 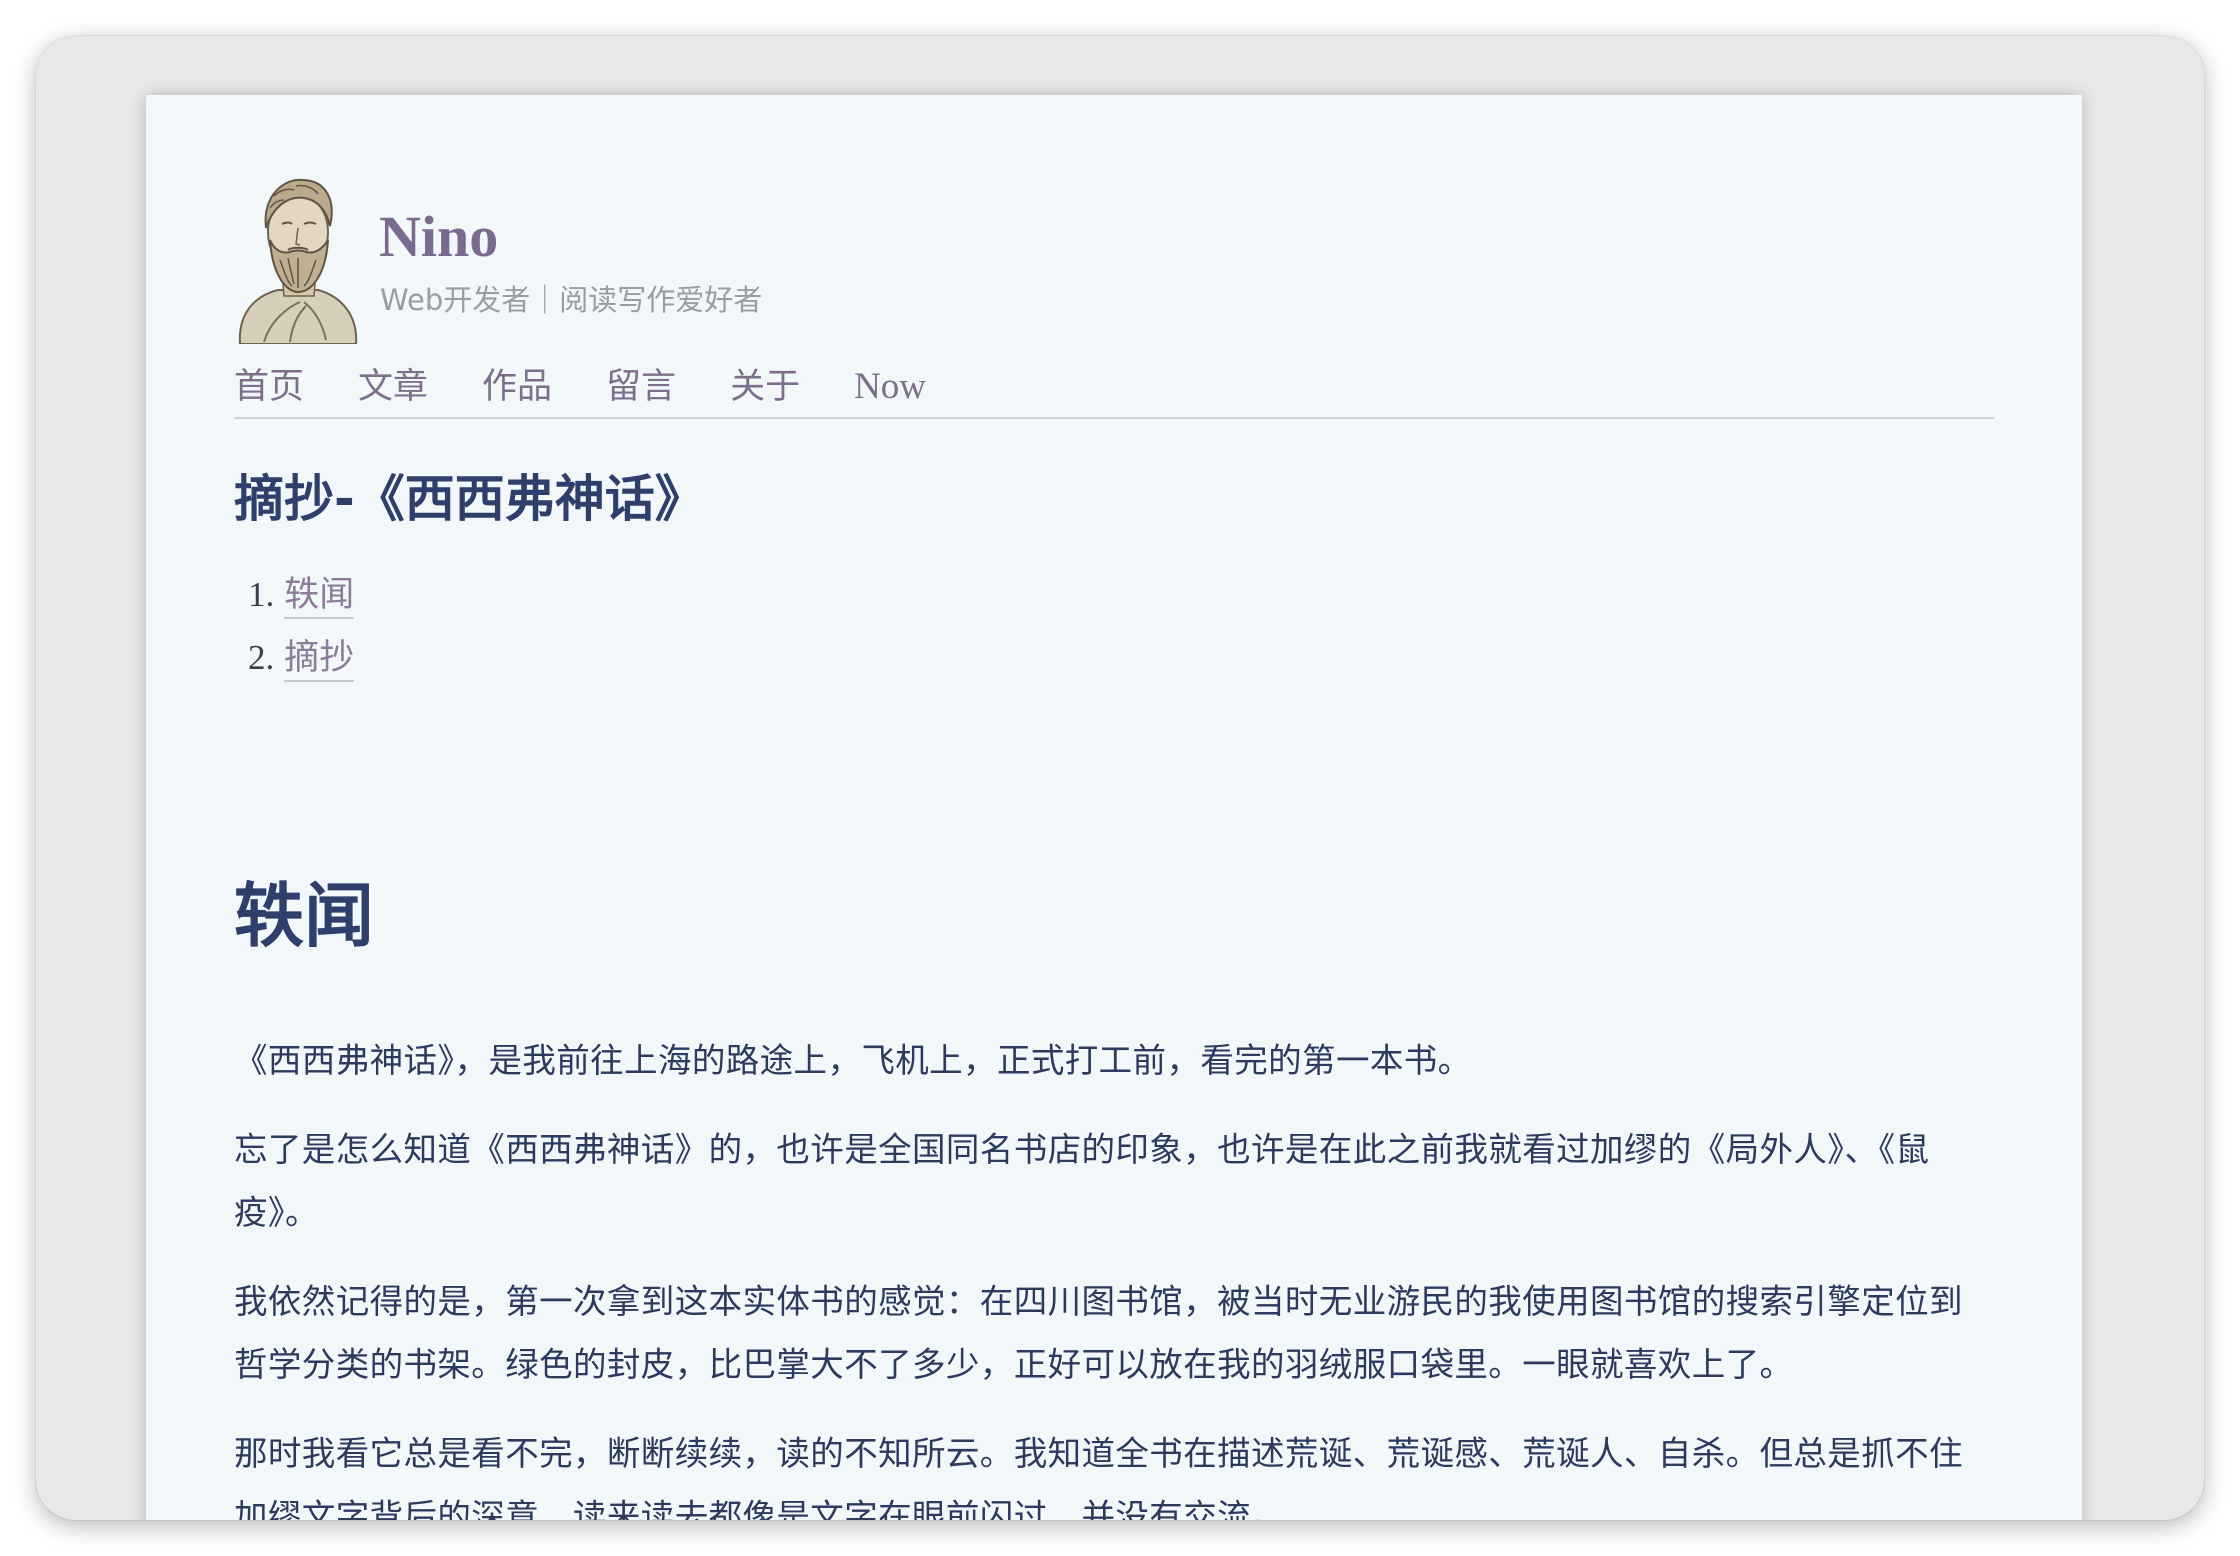 What do you see at coordinates (1114, 392) in the screenshot?
I see `main-nav: 首页 文章 作品 留言 关于 Now` at bounding box center [1114, 392].